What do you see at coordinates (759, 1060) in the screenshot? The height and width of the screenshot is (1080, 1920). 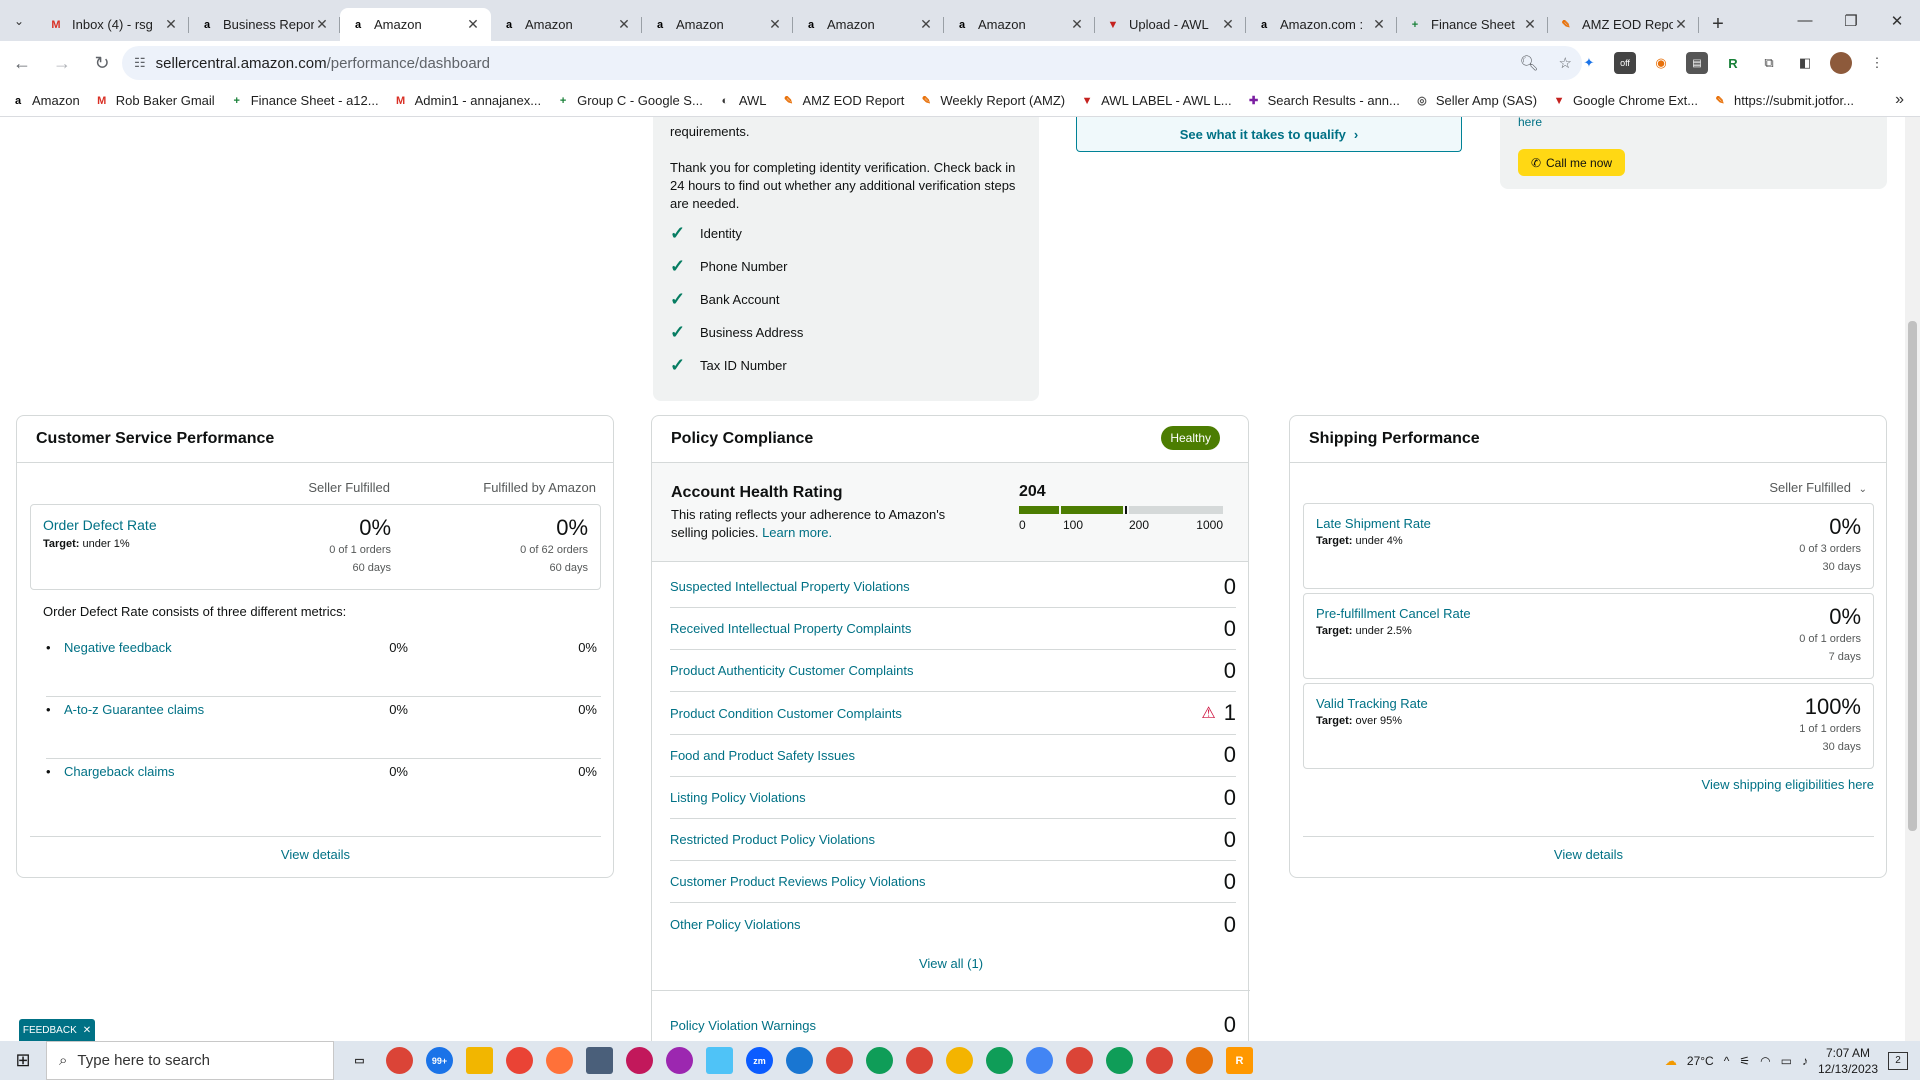 I see `zoom-icon-app: zm` at bounding box center [759, 1060].